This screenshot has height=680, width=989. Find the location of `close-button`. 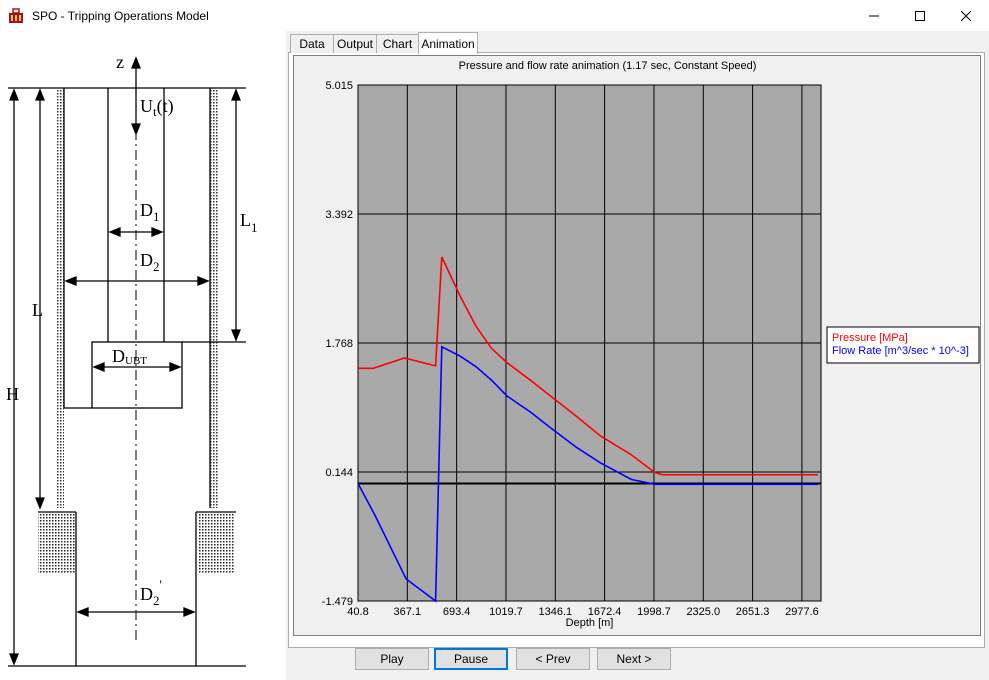

close-button is located at coordinates (966, 15).